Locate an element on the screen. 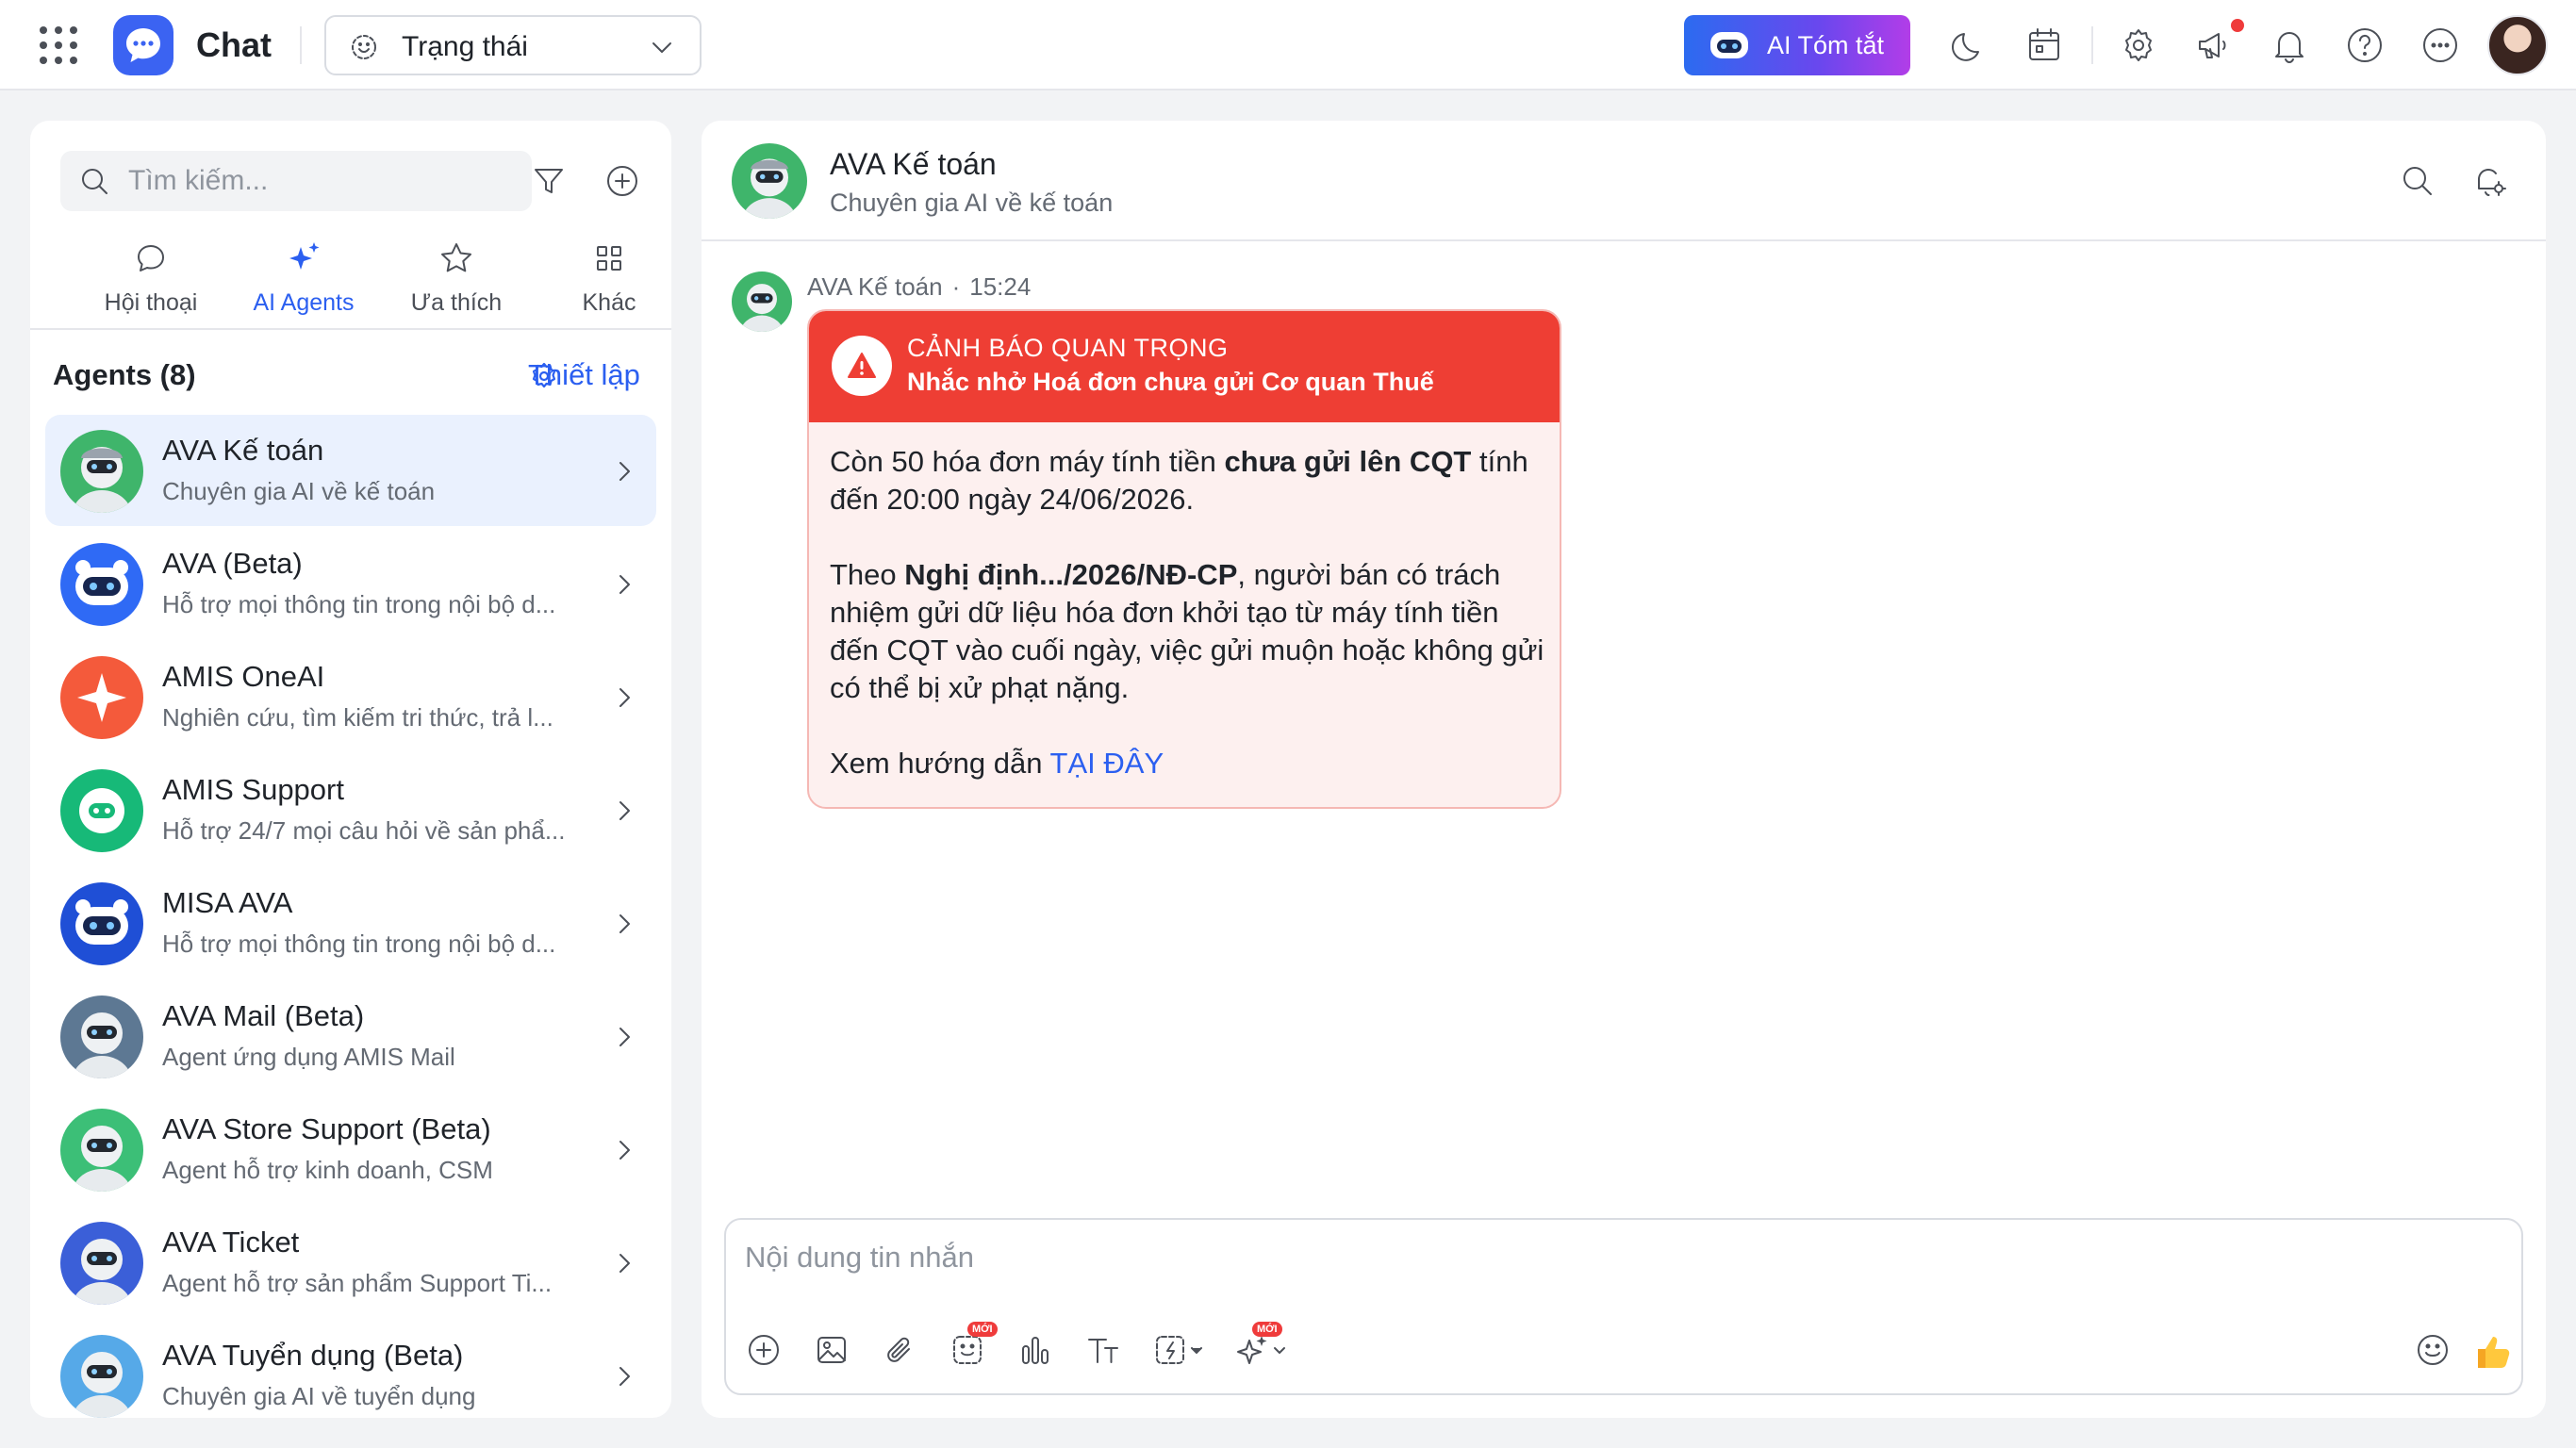 Image resolution: width=2576 pixels, height=1448 pixels. search-input is located at coordinates (316, 181).